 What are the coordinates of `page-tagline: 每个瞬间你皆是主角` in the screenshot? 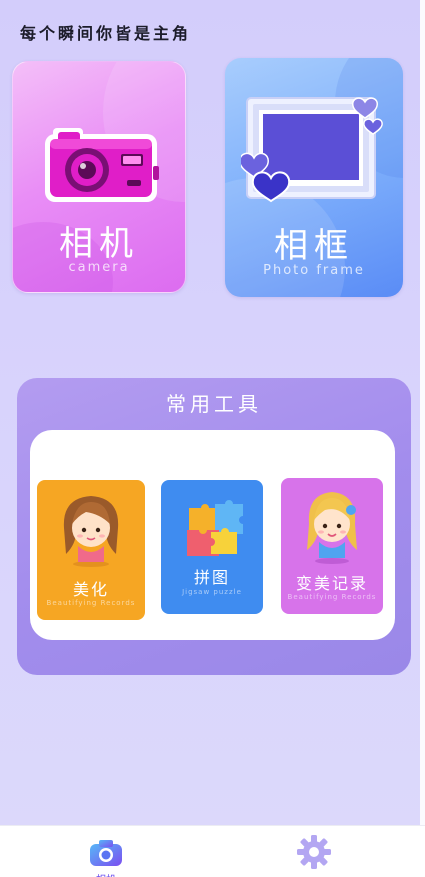 It's located at (106, 33).